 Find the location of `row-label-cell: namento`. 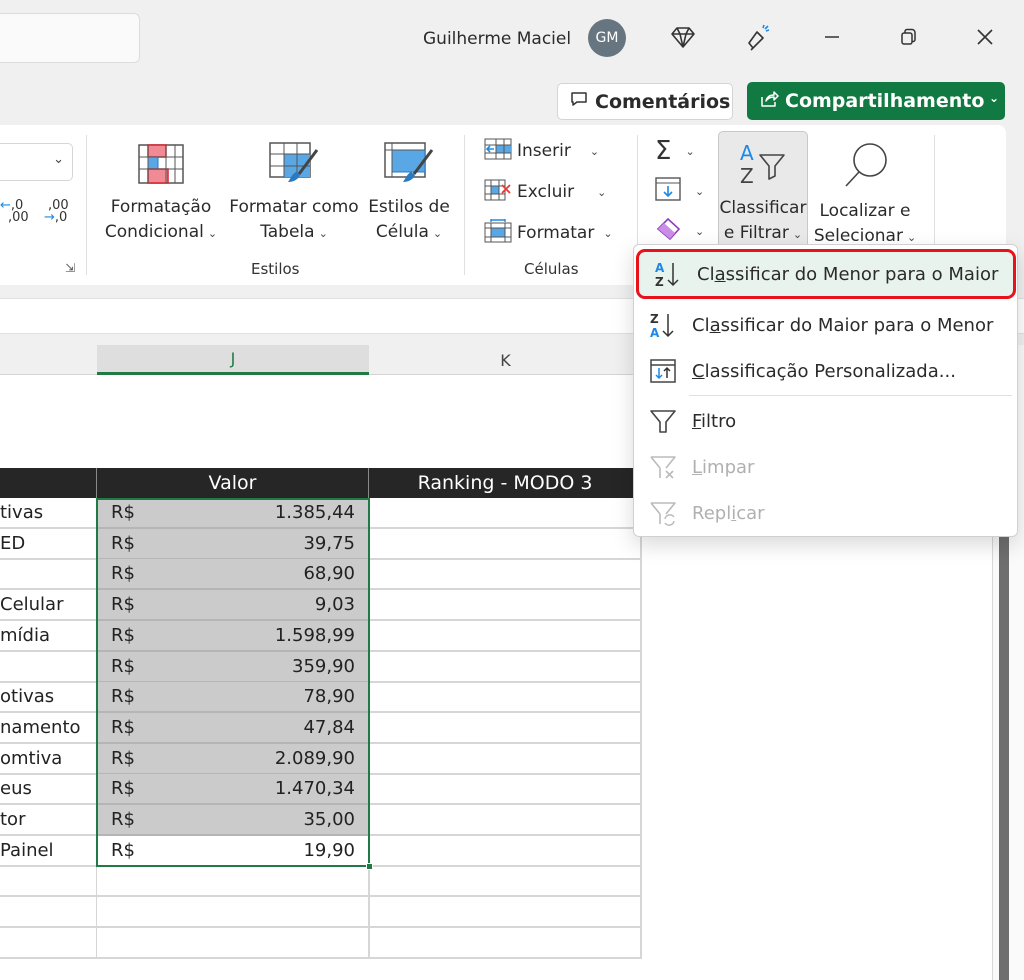

row-label-cell: namento is located at coordinates (48, 728).